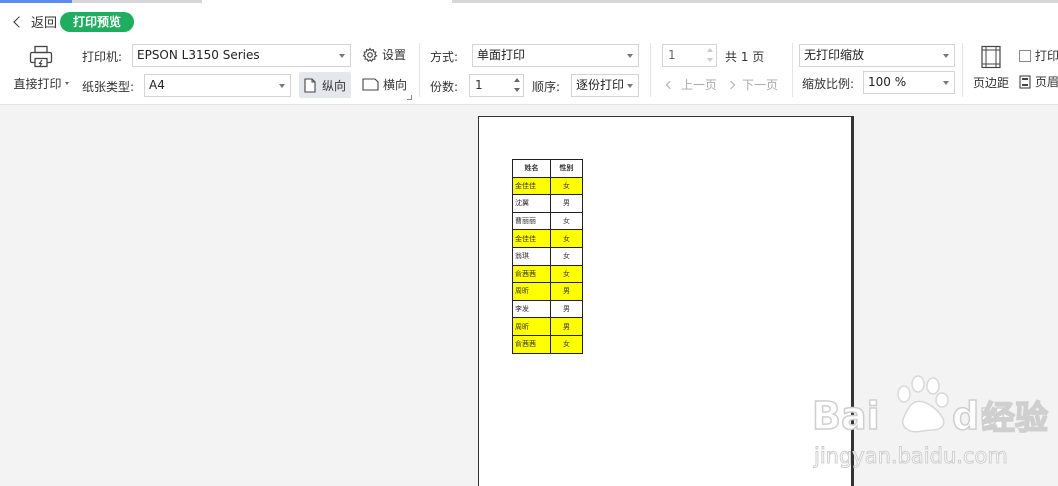 The image size is (1058, 486). I want to click on margins-label: 页边距, so click(990, 83).